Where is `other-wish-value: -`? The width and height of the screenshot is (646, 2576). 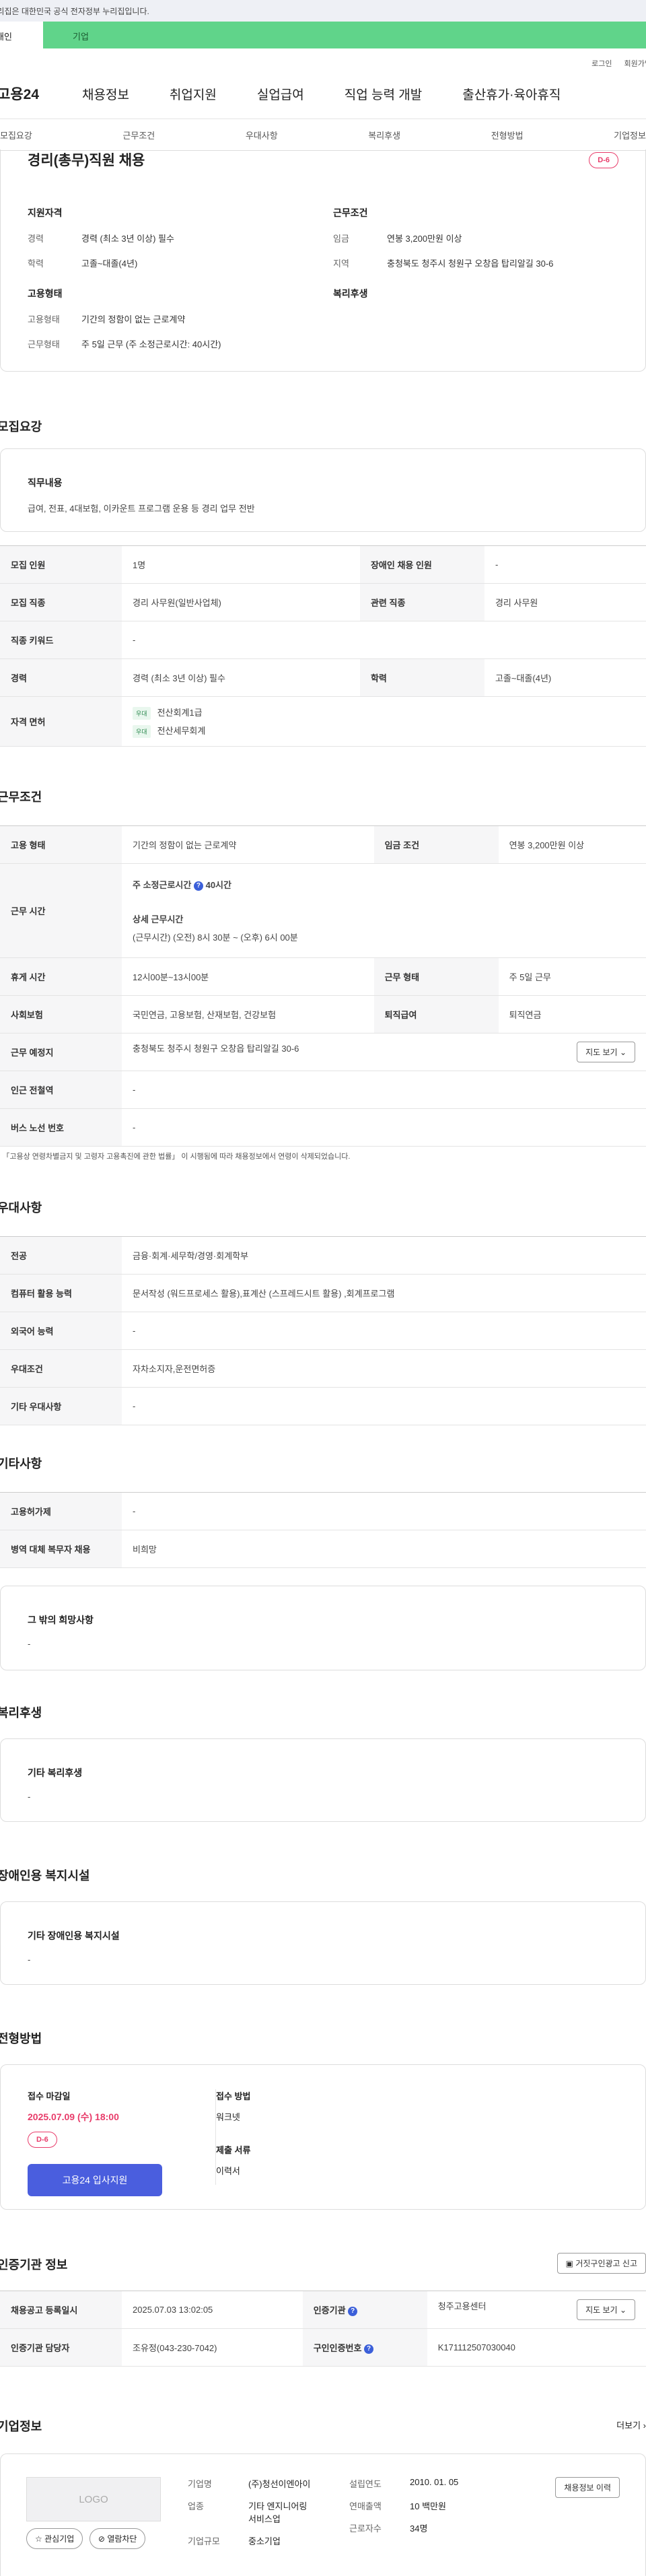 other-wish-value: - is located at coordinates (30, 1644).